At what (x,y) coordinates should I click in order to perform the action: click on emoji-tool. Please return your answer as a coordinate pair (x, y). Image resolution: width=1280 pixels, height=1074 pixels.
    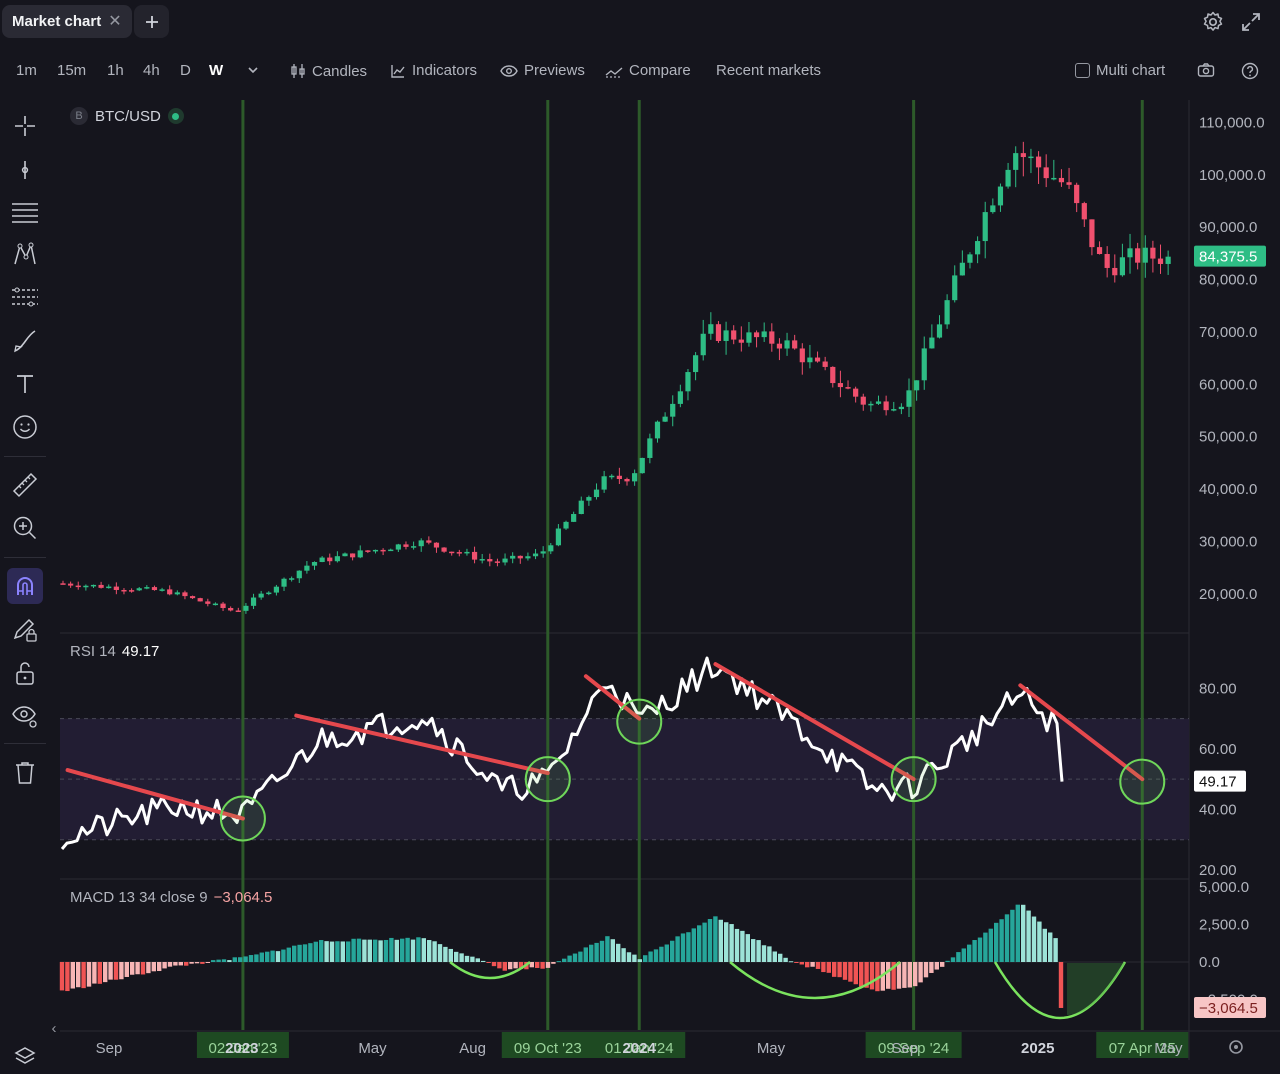
    Looking at the image, I should click on (25, 427).